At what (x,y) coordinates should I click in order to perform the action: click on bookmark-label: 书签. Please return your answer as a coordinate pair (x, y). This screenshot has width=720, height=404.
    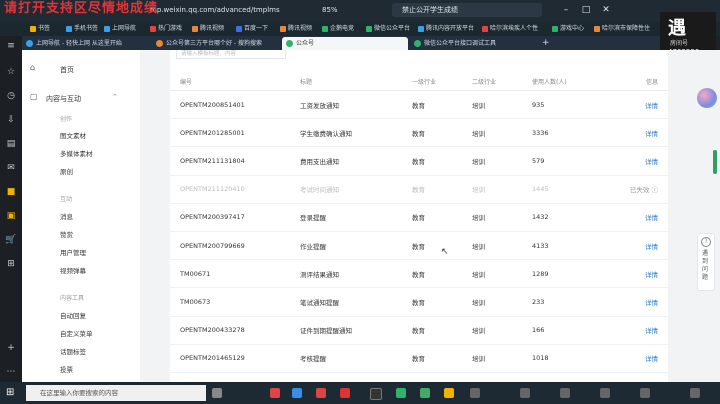
    Looking at the image, I should click on (44, 28).